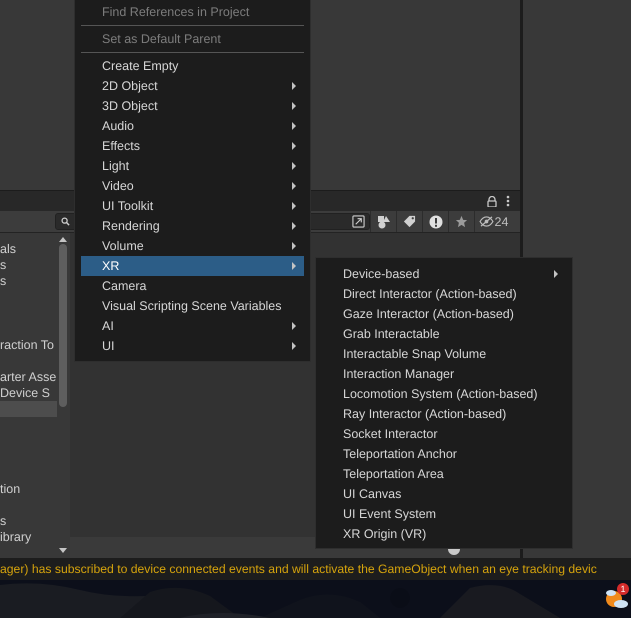 This screenshot has height=618, width=631. What do you see at coordinates (28, 393) in the screenshot?
I see `list-item: Device S` at bounding box center [28, 393].